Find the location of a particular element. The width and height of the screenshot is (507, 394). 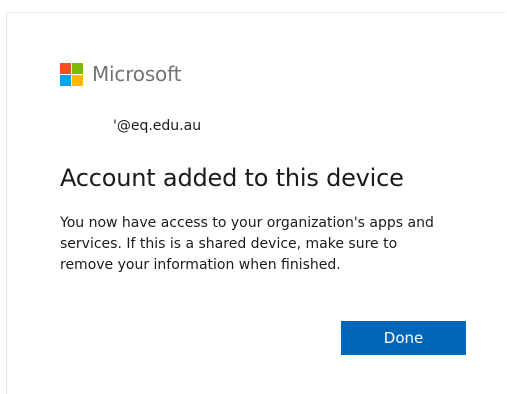

dialog-top-edge is located at coordinates (256, 12).